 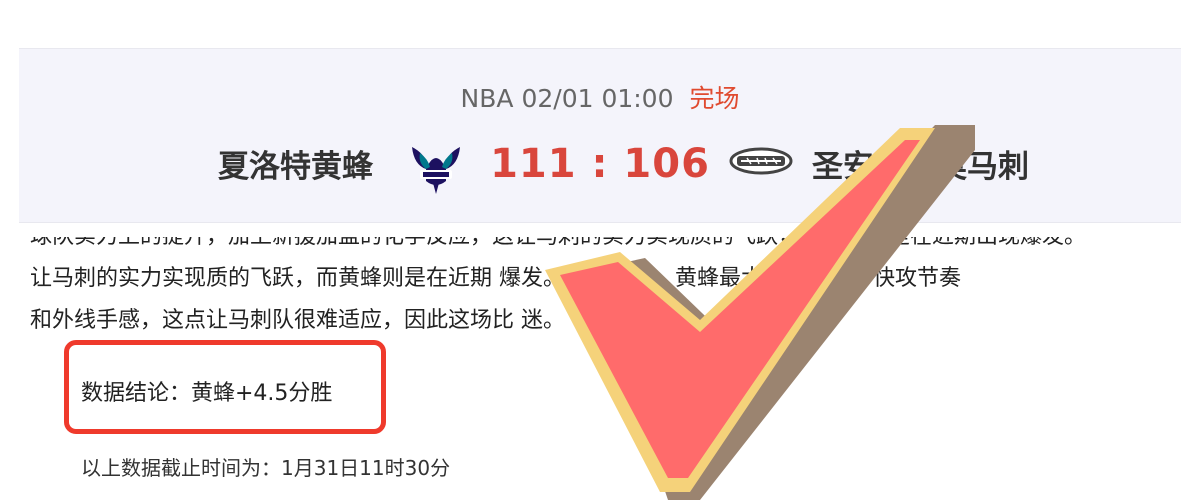 I want to click on article-line: 和外线手感，这点让马刺队很难适应，因此这场比 迷。, so click(x=297, y=320).